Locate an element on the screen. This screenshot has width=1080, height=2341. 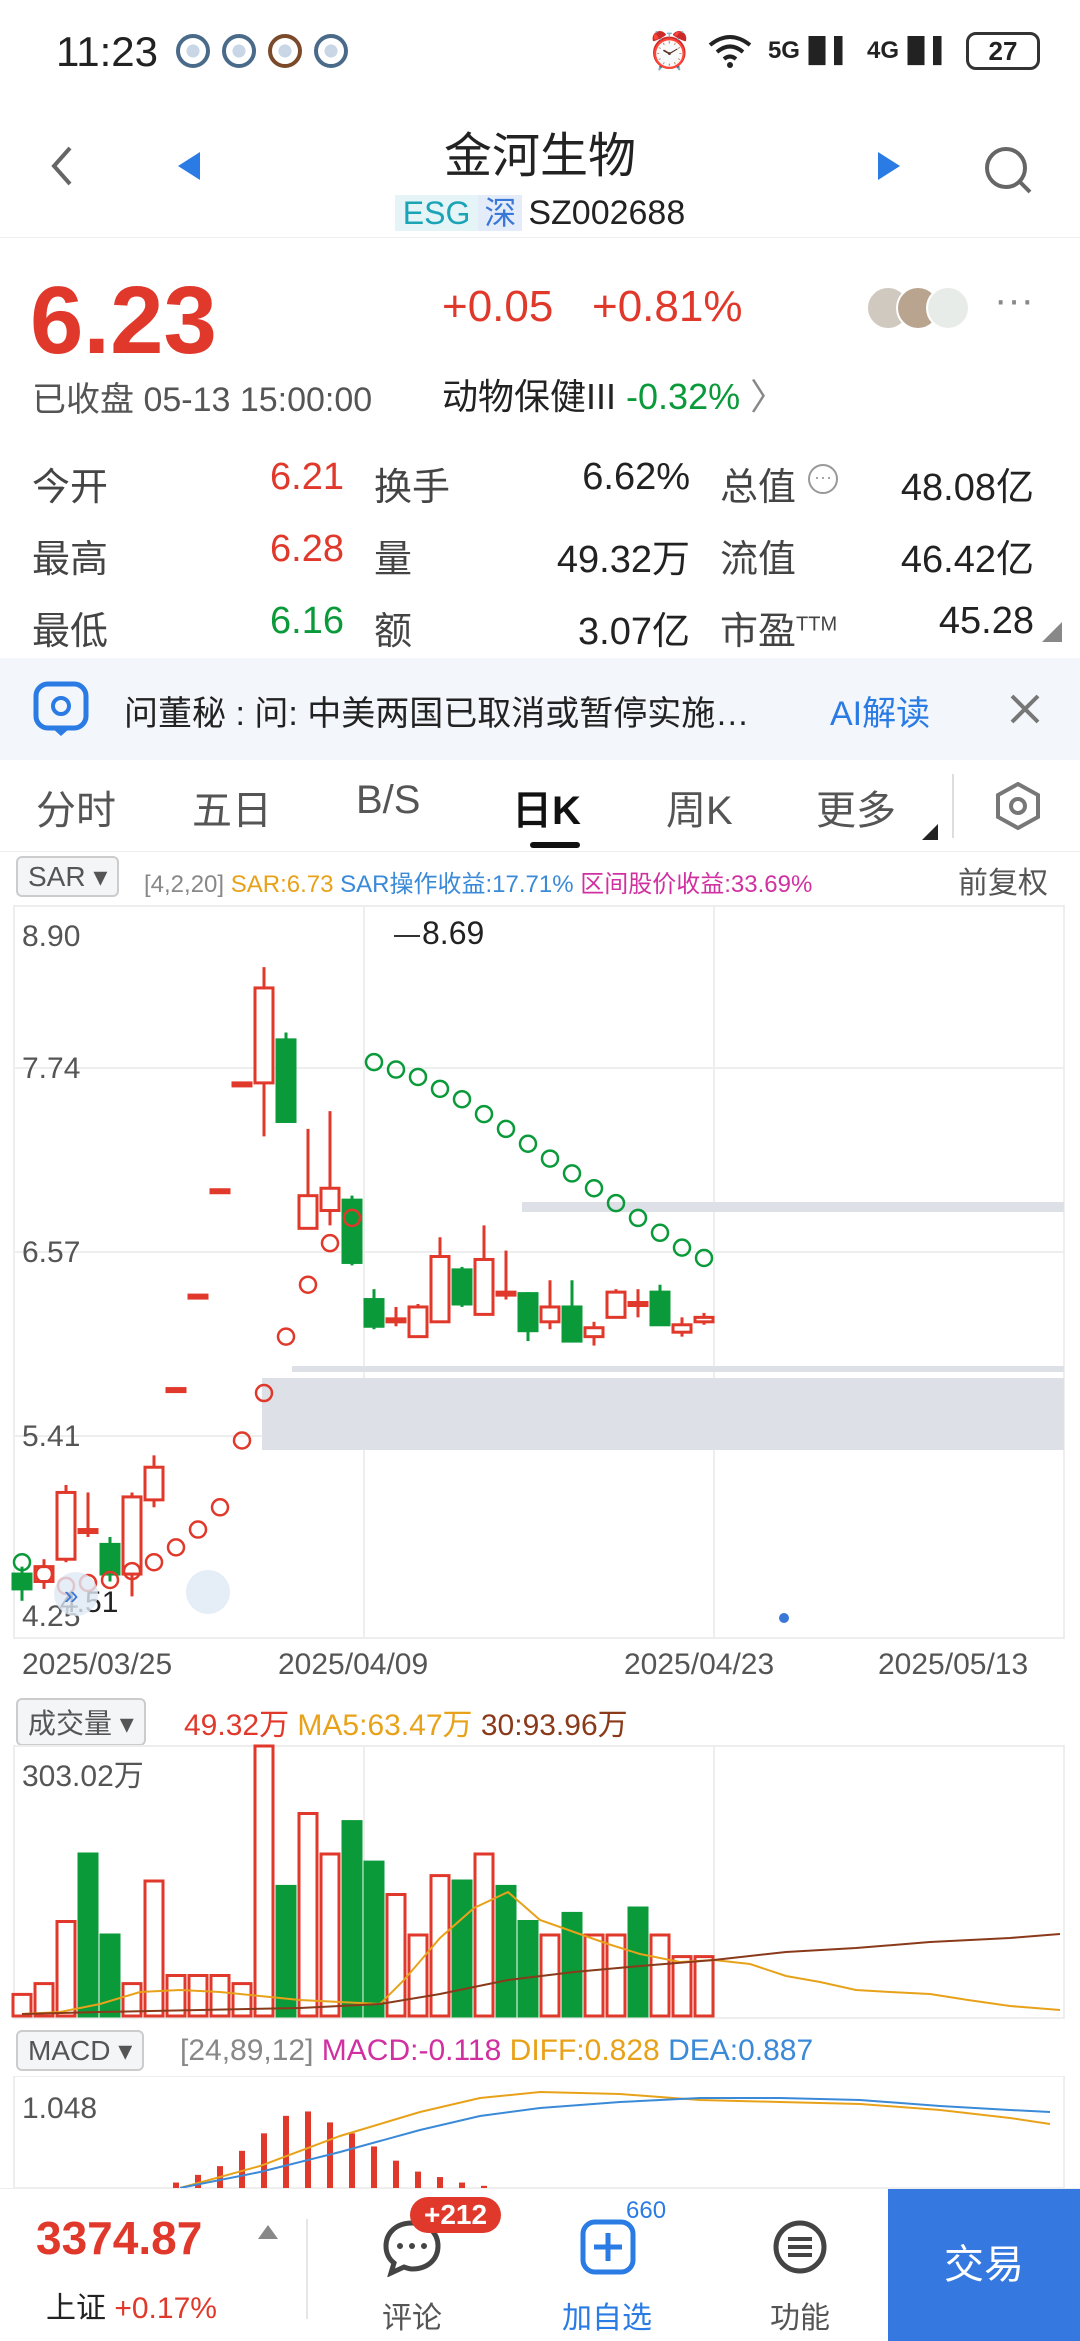
esg-tag: ESG is located at coordinates (436, 213).